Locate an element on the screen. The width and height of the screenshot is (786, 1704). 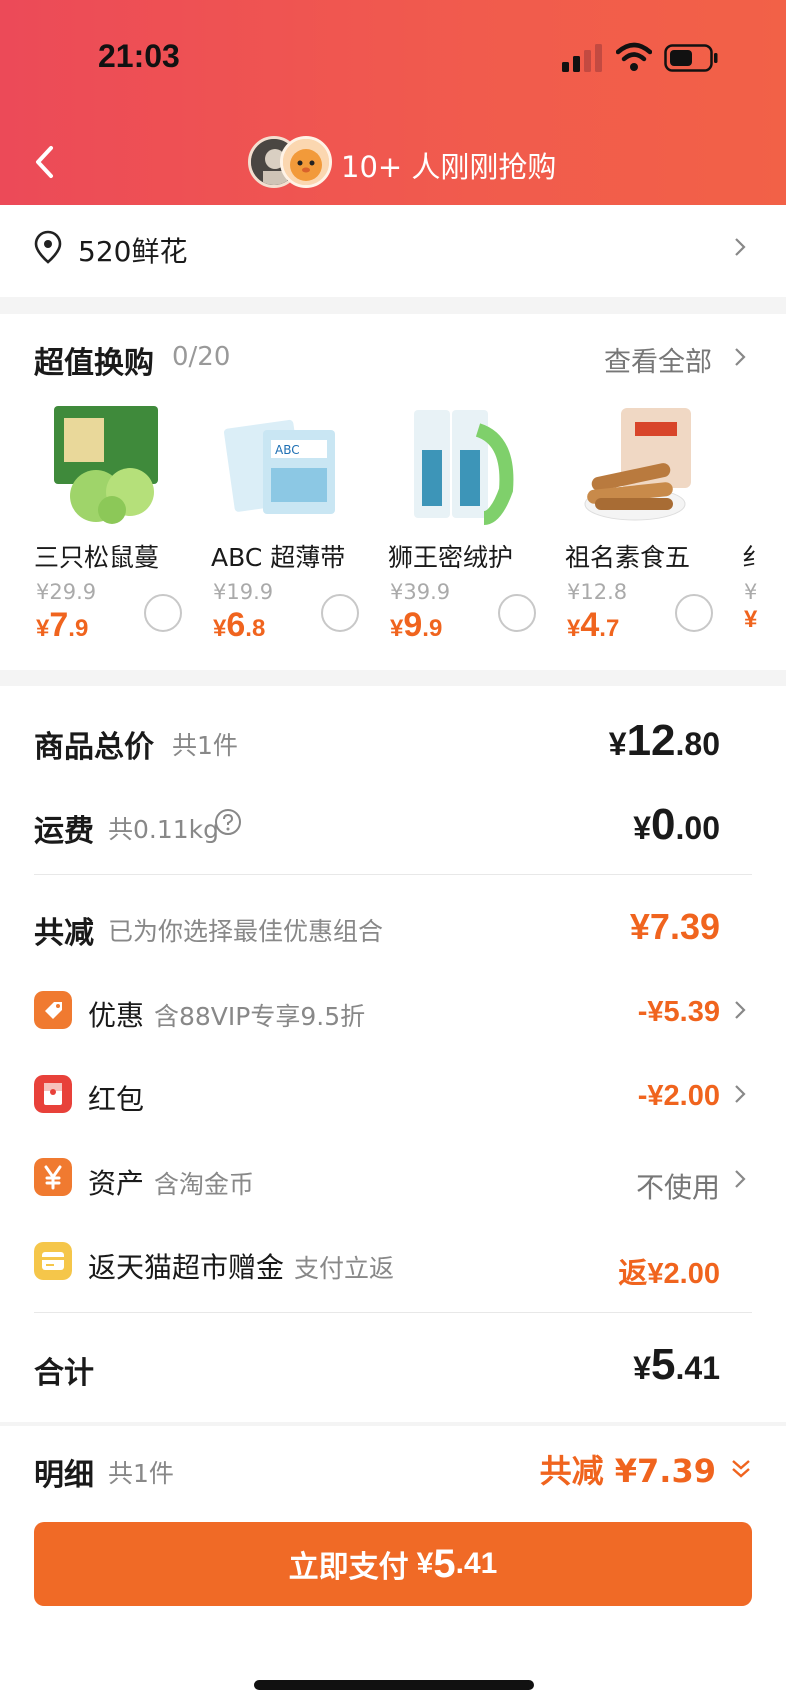
double-chevron-down-icon is located at coordinates (741, 1469).